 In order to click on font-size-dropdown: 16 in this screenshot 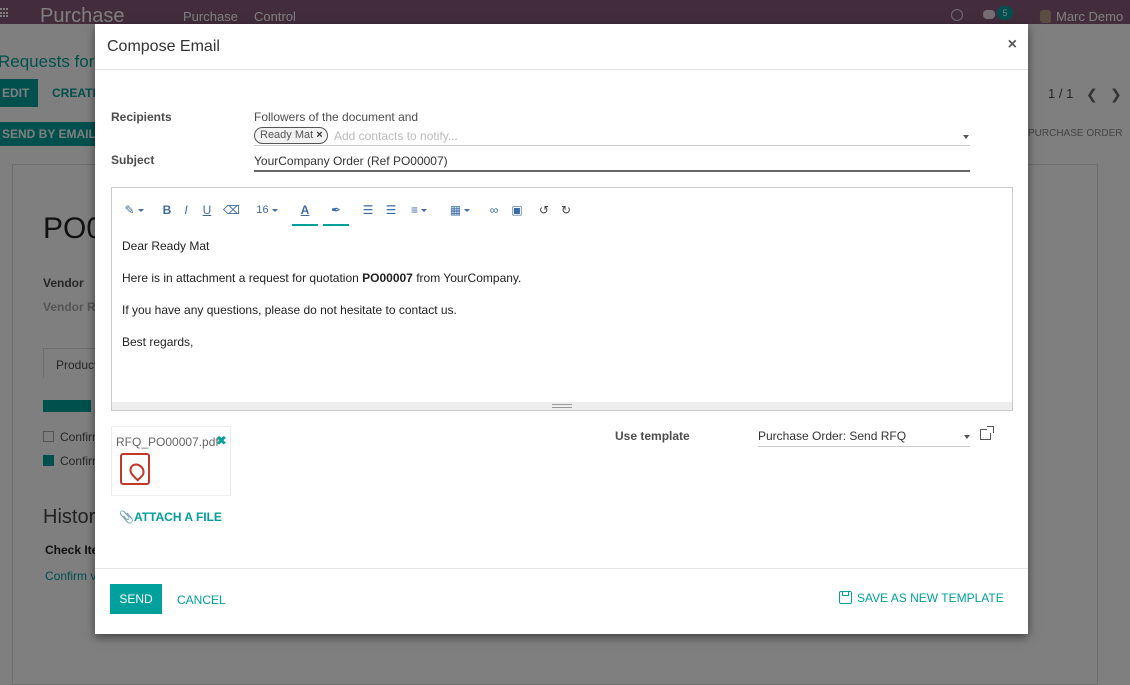, I will do `click(267, 210)`.